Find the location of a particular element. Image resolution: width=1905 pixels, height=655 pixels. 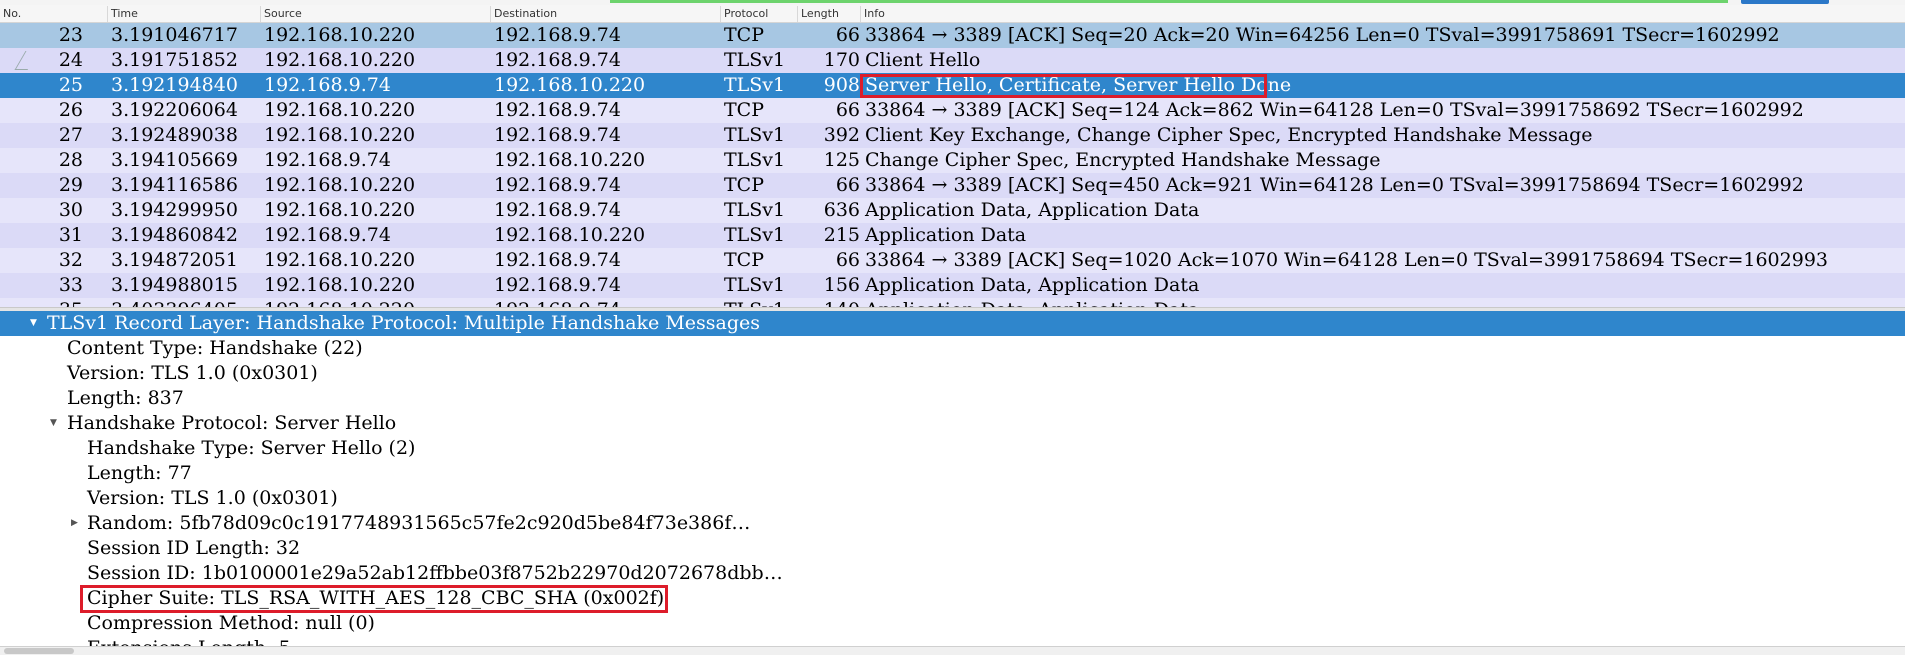

packet-source: 192.168.9.74 is located at coordinates (327, 160).